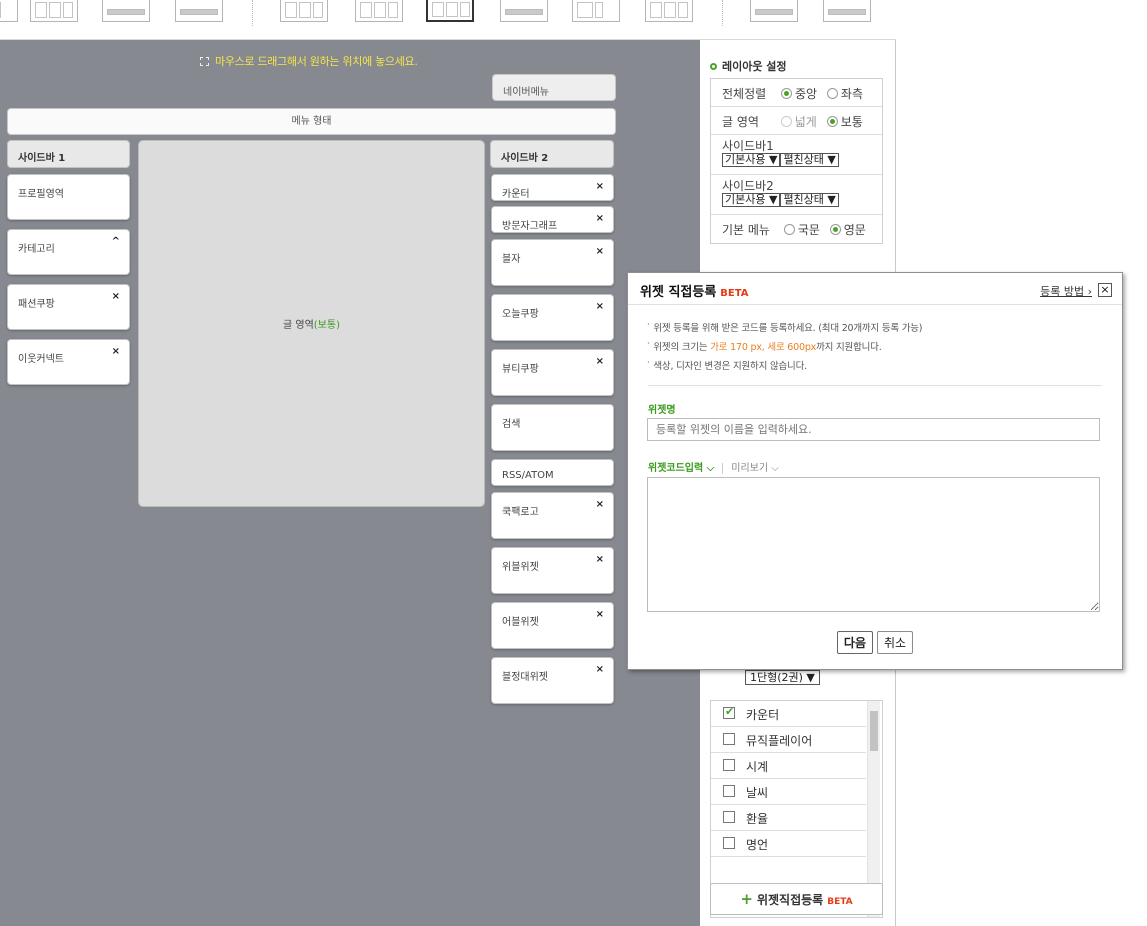  What do you see at coordinates (832, 93) in the screenshot?
I see `align-left-radio` at bounding box center [832, 93].